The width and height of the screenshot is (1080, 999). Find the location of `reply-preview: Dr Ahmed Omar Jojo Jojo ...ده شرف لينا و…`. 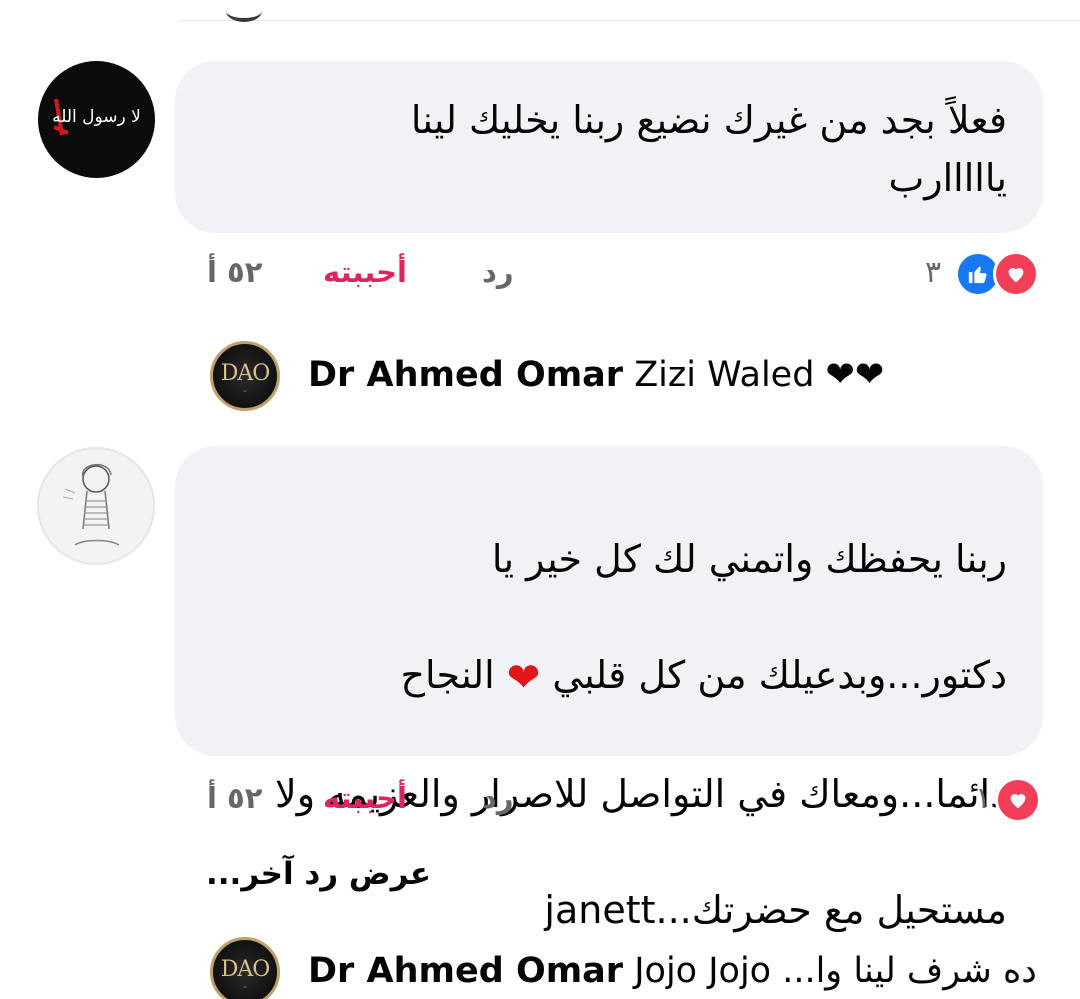

reply-preview: Dr Ahmed Omar Jojo Jojo ...ده شرف لينا و… is located at coordinates (672, 971).